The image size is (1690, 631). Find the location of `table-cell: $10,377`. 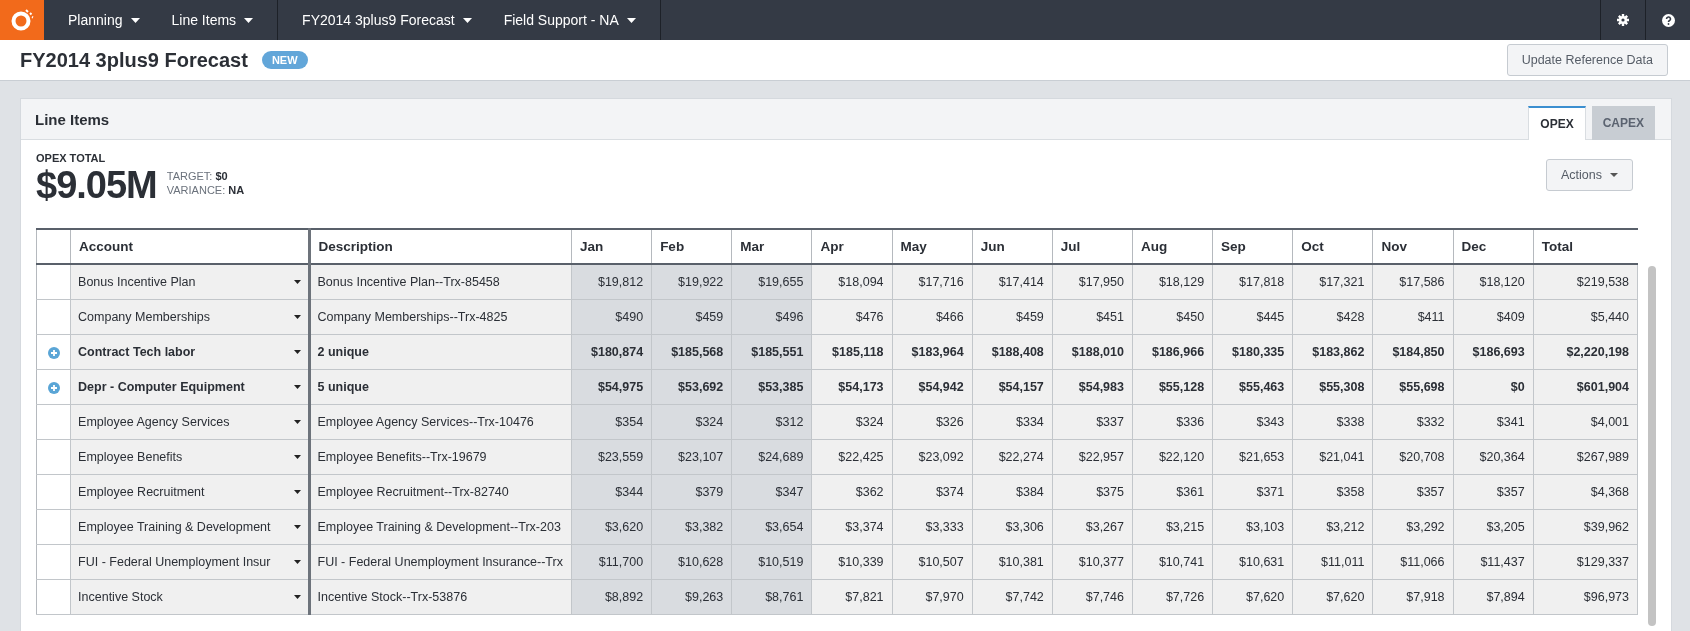

table-cell: $10,377 is located at coordinates (1092, 562).